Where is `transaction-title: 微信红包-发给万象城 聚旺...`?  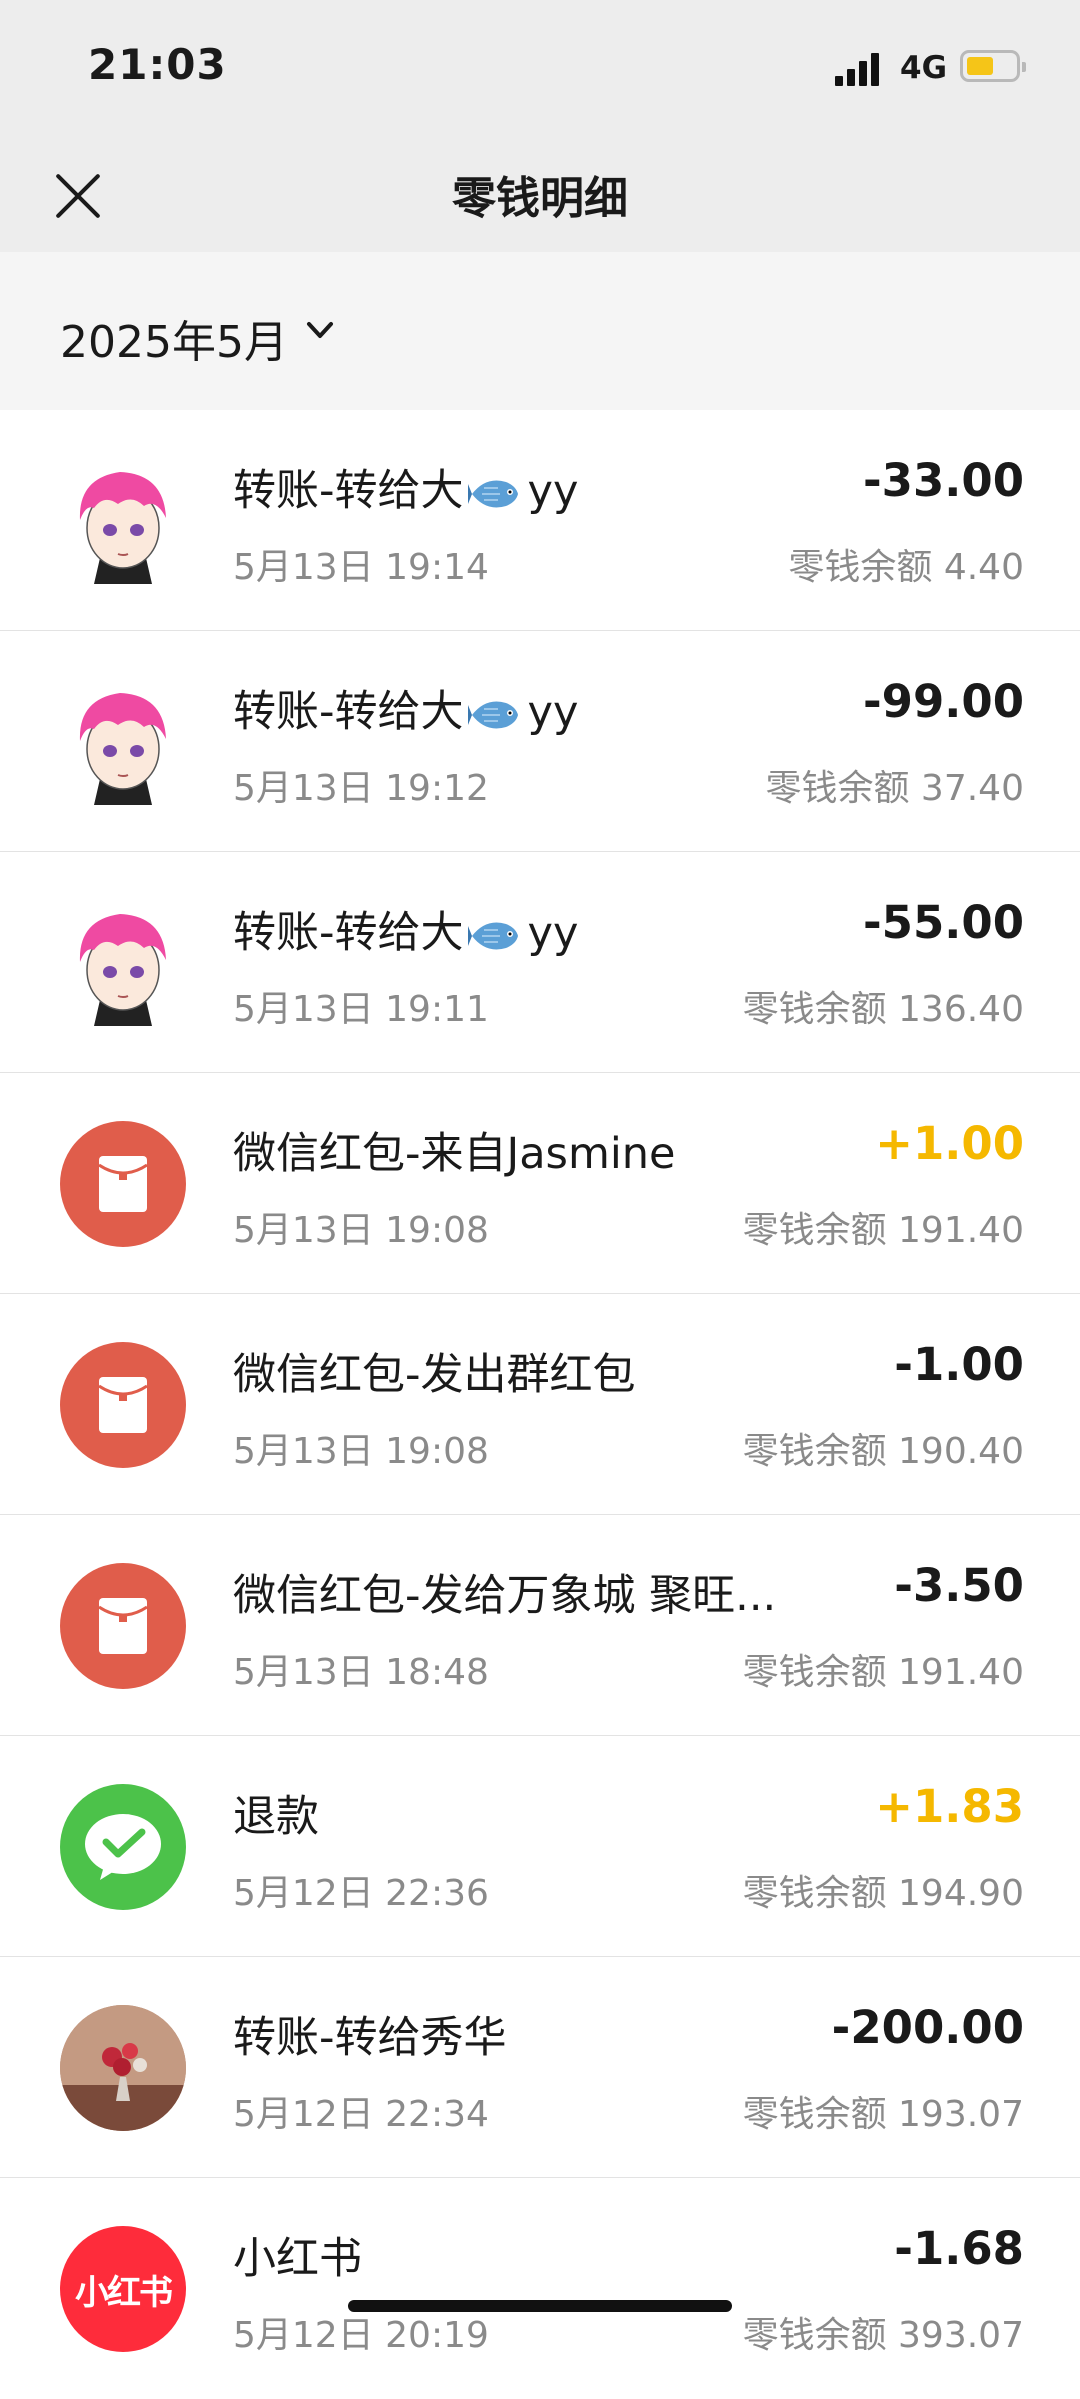 transaction-title: 微信红包-发给万象城 聚旺... is located at coordinates (505, 1596).